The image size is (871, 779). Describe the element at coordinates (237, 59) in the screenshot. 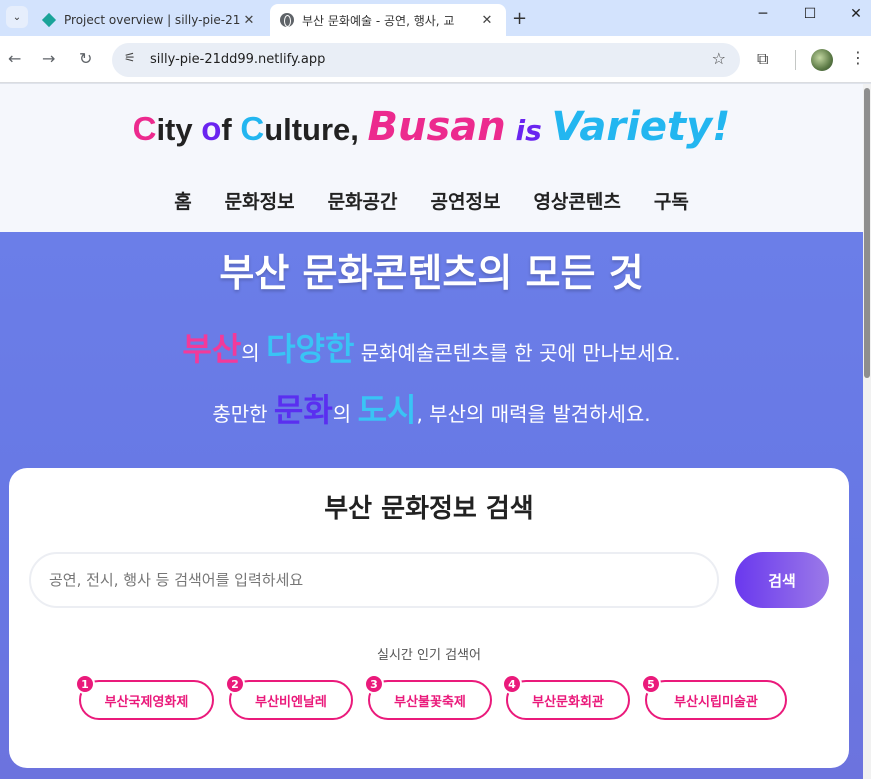

I see `url-text: silly-pie-21dd99.netlify.app` at that location.